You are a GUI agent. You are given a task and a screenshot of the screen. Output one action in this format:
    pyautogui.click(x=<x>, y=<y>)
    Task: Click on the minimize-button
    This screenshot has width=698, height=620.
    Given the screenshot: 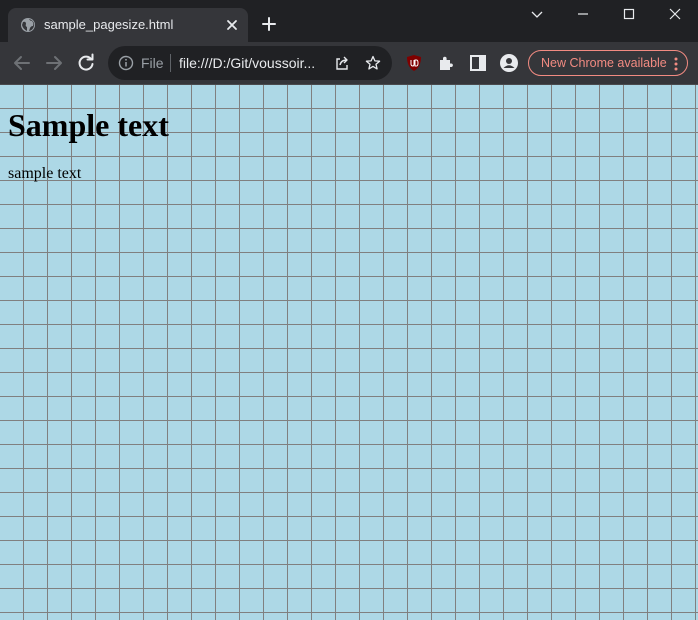 What is the action you would take?
    pyautogui.click(x=583, y=15)
    